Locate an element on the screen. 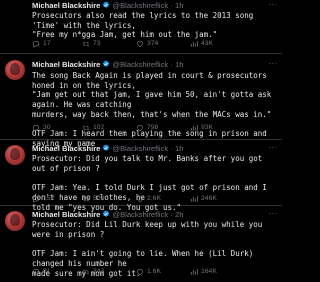 The height and width of the screenshot is (282, 320). reply-button: 91 is located at coordinates (41, 272).